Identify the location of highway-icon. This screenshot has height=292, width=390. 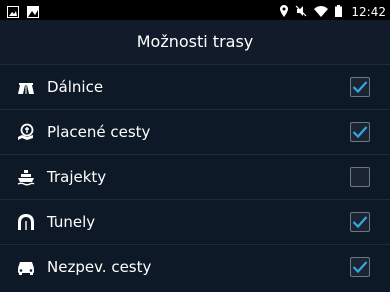
(26, 87).